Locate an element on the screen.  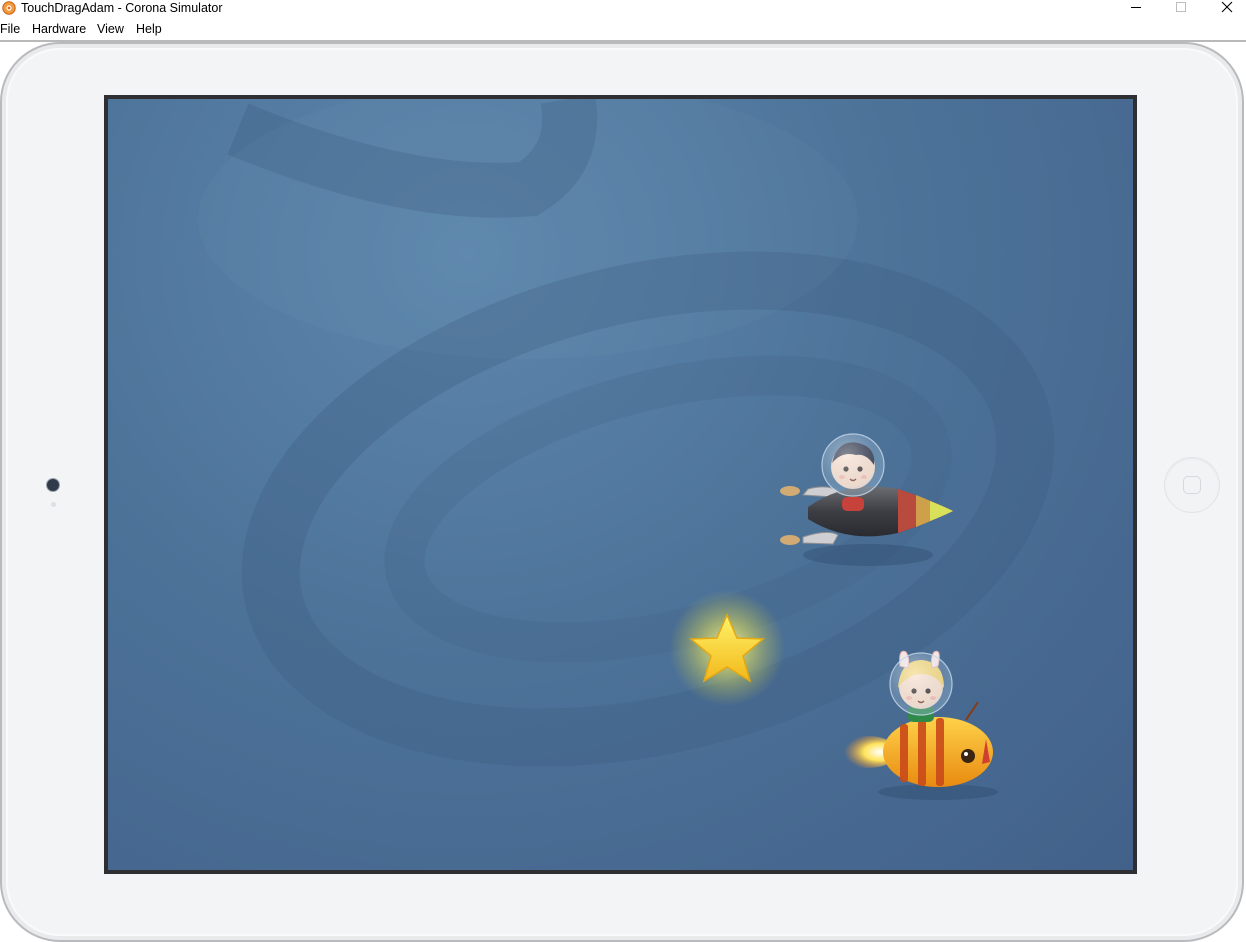
front-camera is located at coordinates (53, 485).